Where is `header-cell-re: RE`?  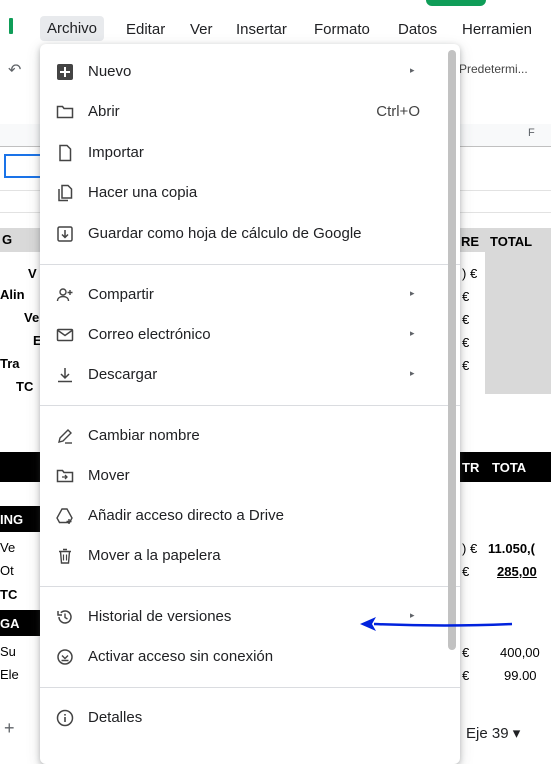
header-cell-re: RE is located at coordinates (470, 241).